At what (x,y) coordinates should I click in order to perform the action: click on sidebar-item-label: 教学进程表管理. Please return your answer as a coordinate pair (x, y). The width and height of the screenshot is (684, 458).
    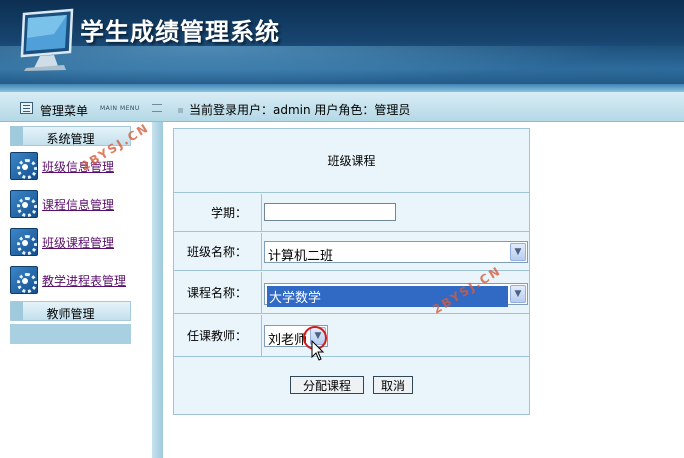
    Looking at the image, I should click on (84, 280).